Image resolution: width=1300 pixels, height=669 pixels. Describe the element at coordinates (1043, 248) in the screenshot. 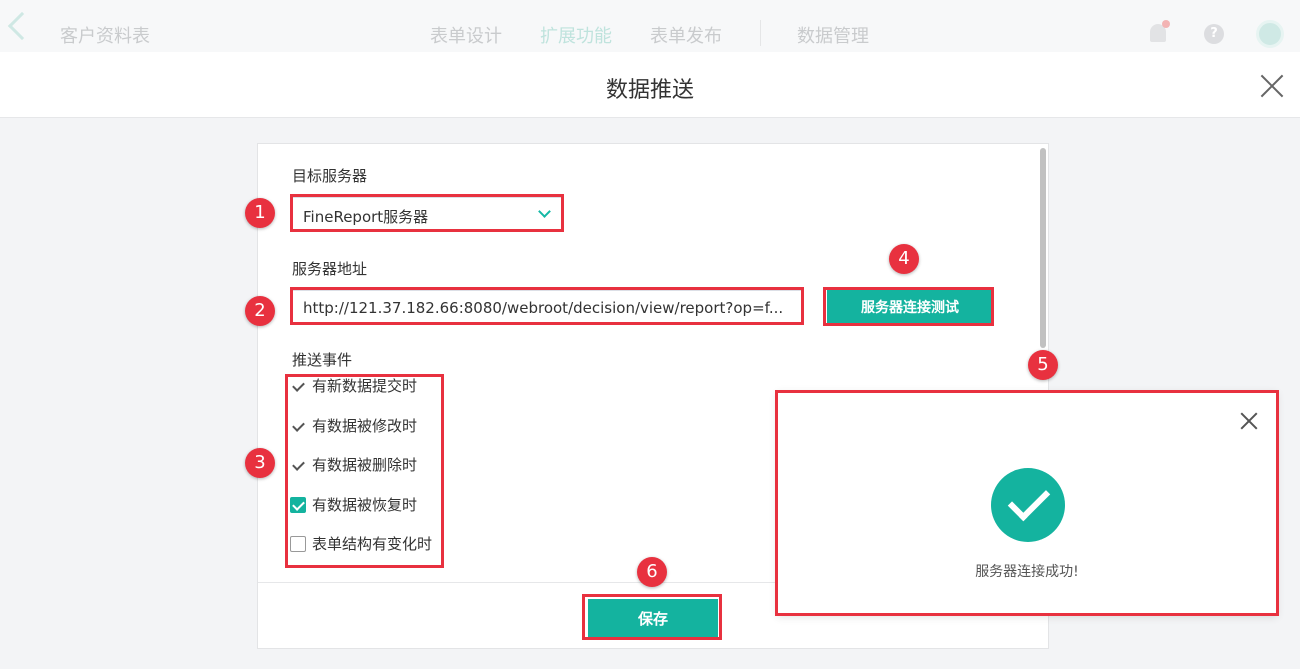

I see `scrollbar` at that location.